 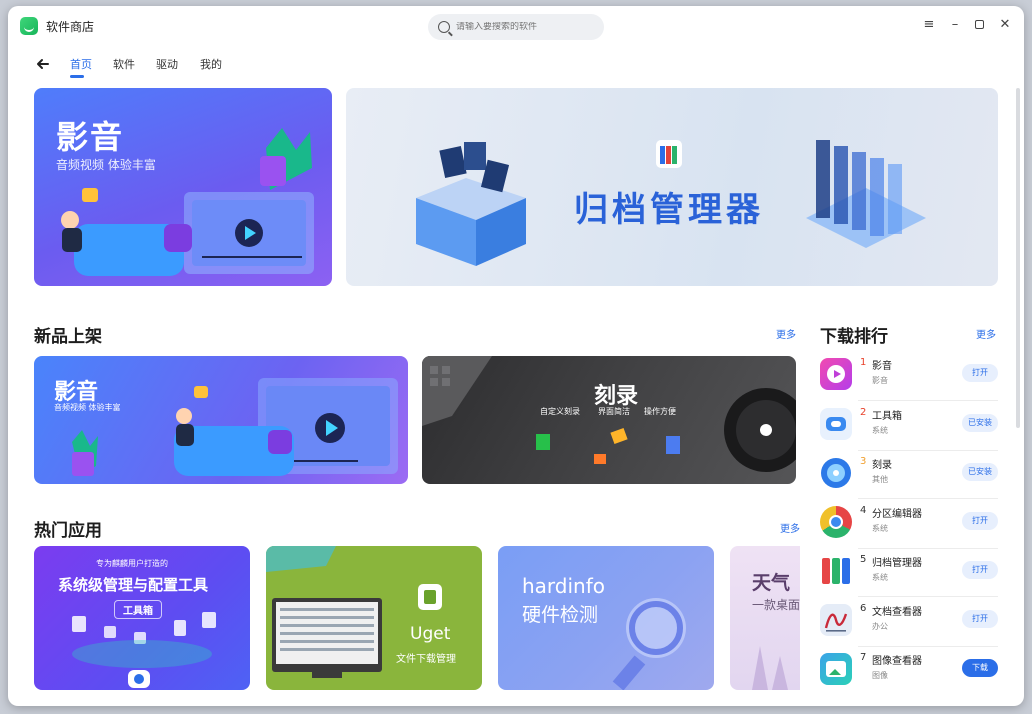 I want to click on hot-card-uget: Uget 文件下载管理, so click(x=374, y=618).